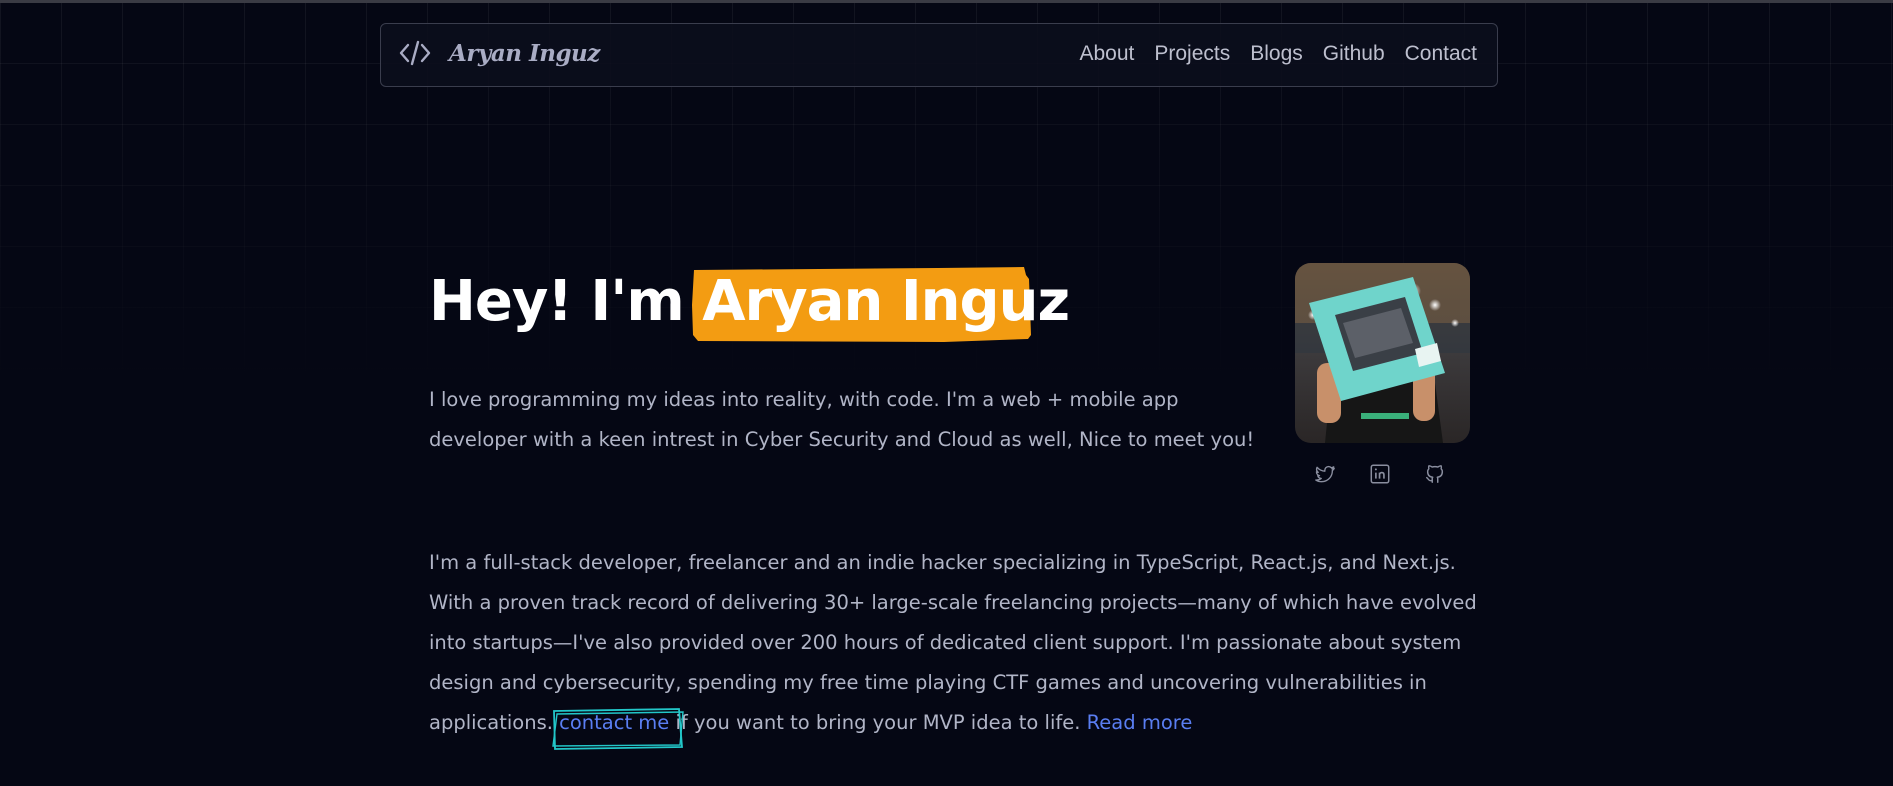 This screenshot has height=786, width=1893. I want to click on nav-link-projects: Projects, so click(1192, 54).